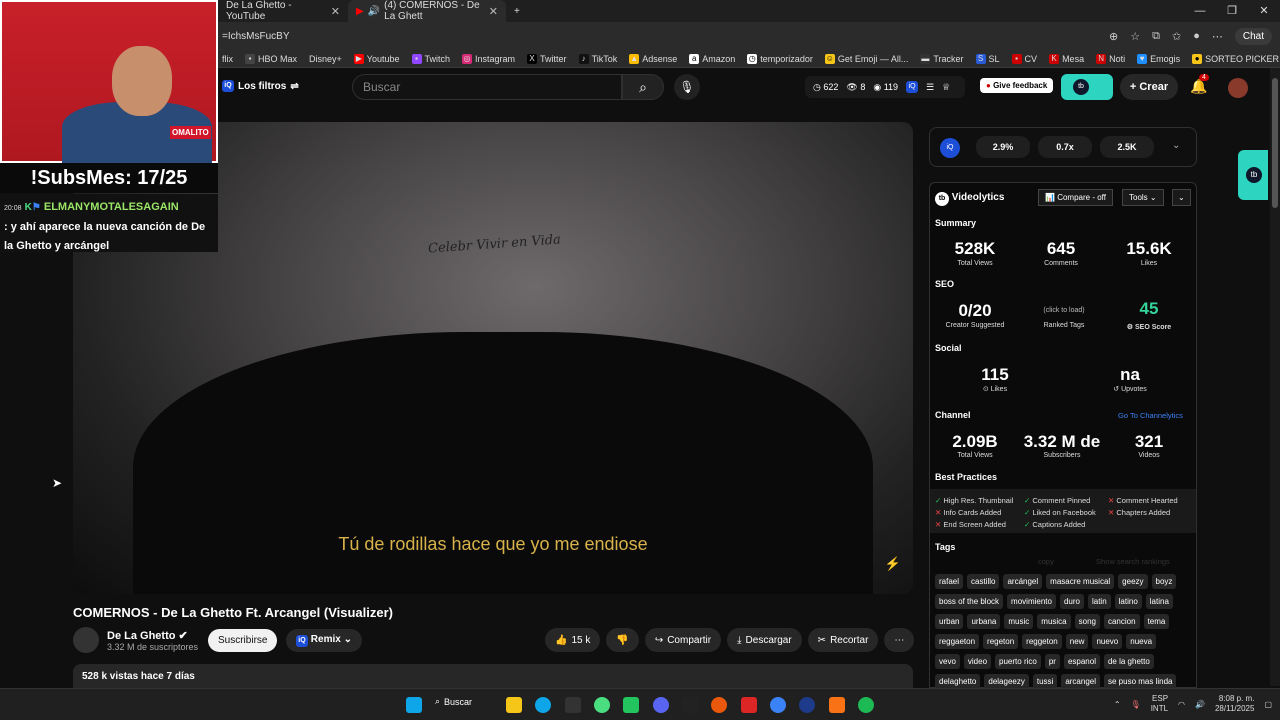 This screenshot has width=1280, height=720. I want to click on notification-icon: ▢, so click(1268, 704).